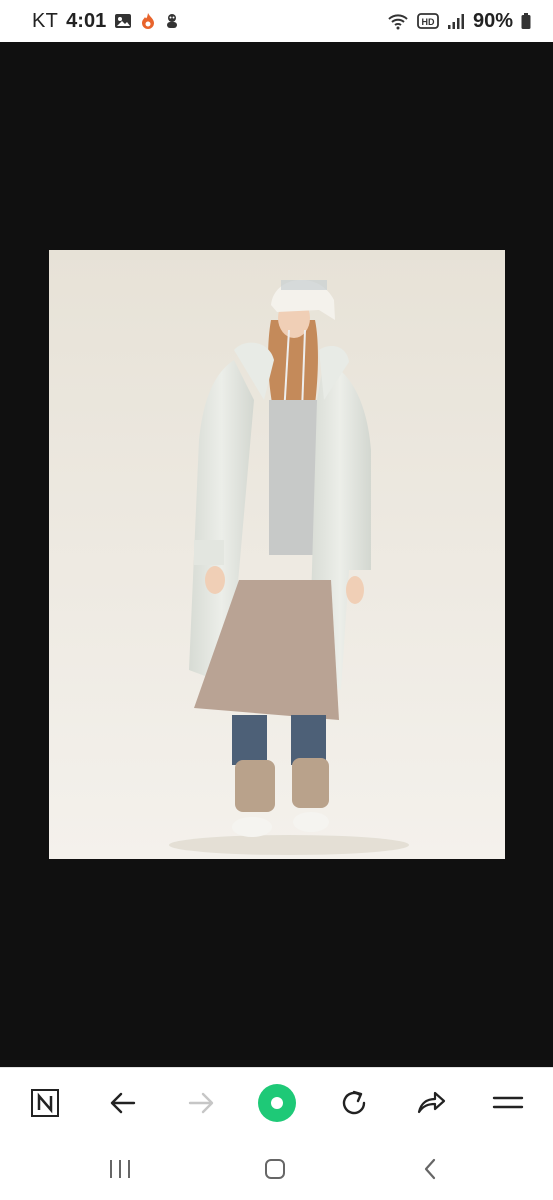  I want to click on status-left: KT 4:01, so click(106, 21).